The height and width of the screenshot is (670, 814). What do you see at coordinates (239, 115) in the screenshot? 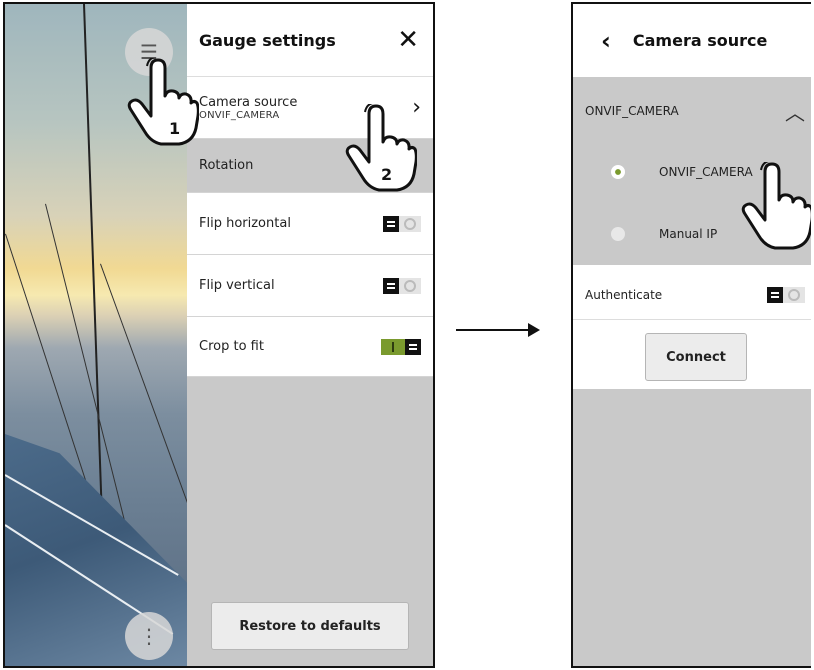
I see `camera-source-value: ONVIF_CAMERA` at bounding box center [239, 115].